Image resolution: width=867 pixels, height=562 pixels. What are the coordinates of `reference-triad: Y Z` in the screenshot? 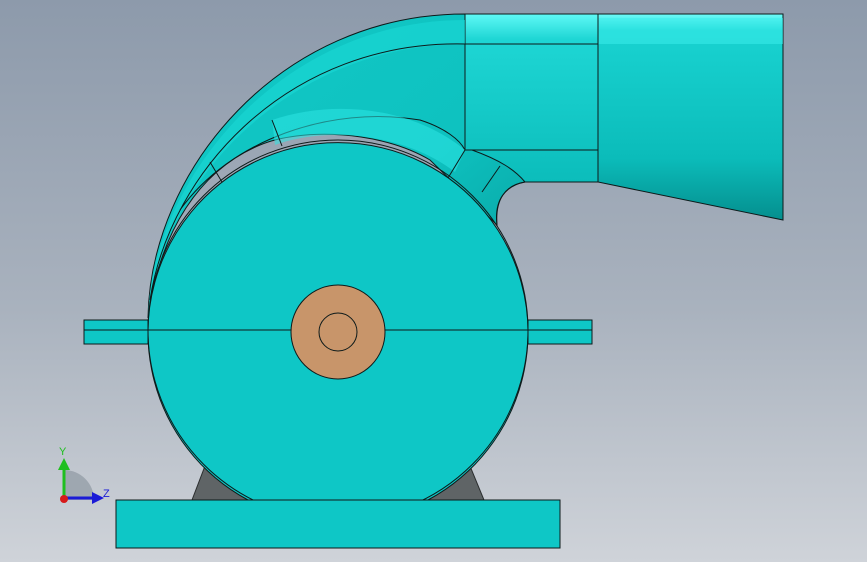 It's located at (84, 475).